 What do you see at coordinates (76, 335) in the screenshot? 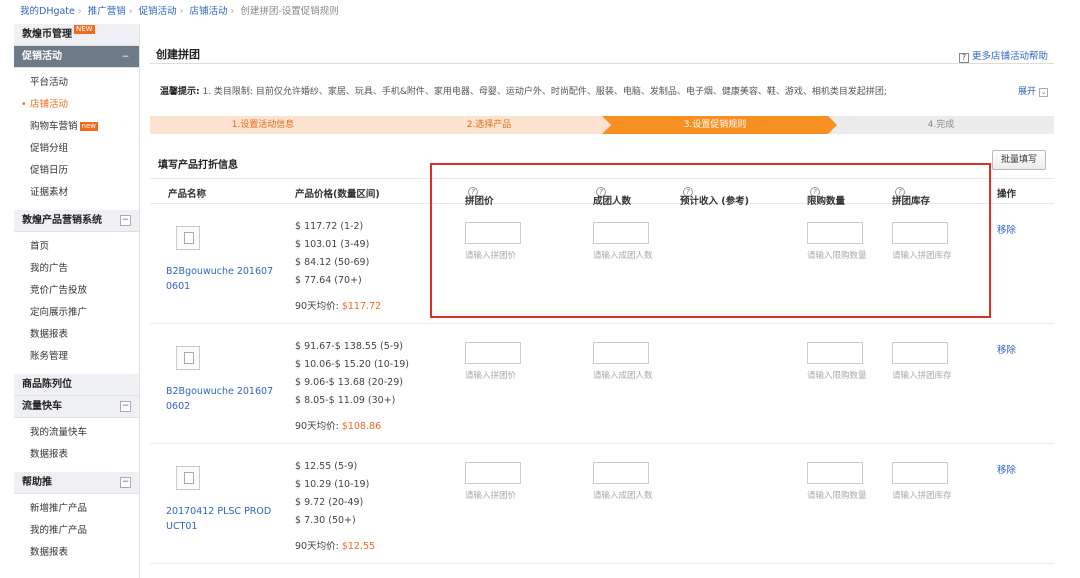
I see `sidebar-item-reports: 数据报表` at bounding box center [76, 335].